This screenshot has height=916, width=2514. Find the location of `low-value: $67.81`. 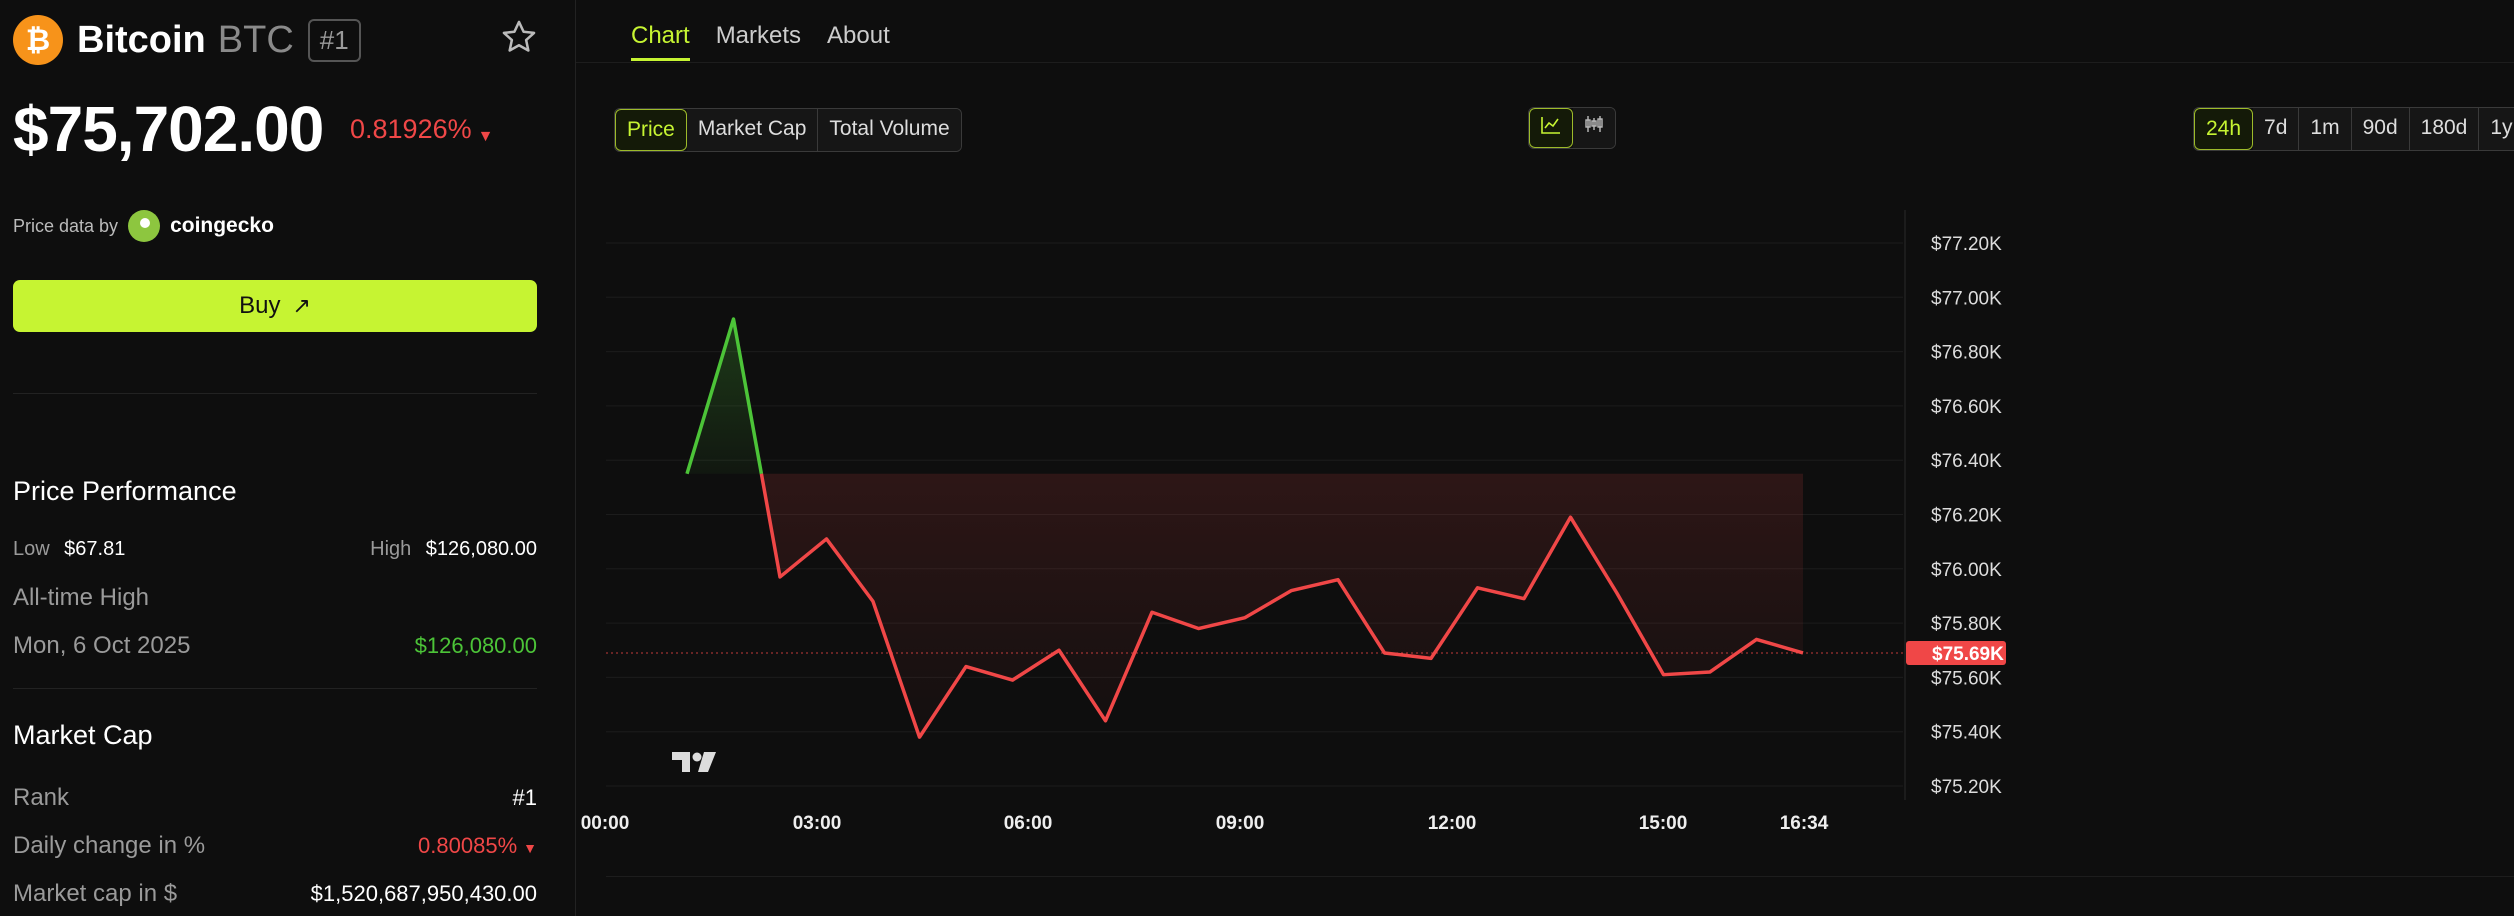

low-value: $67.81 is located at coordinates (95, 549).